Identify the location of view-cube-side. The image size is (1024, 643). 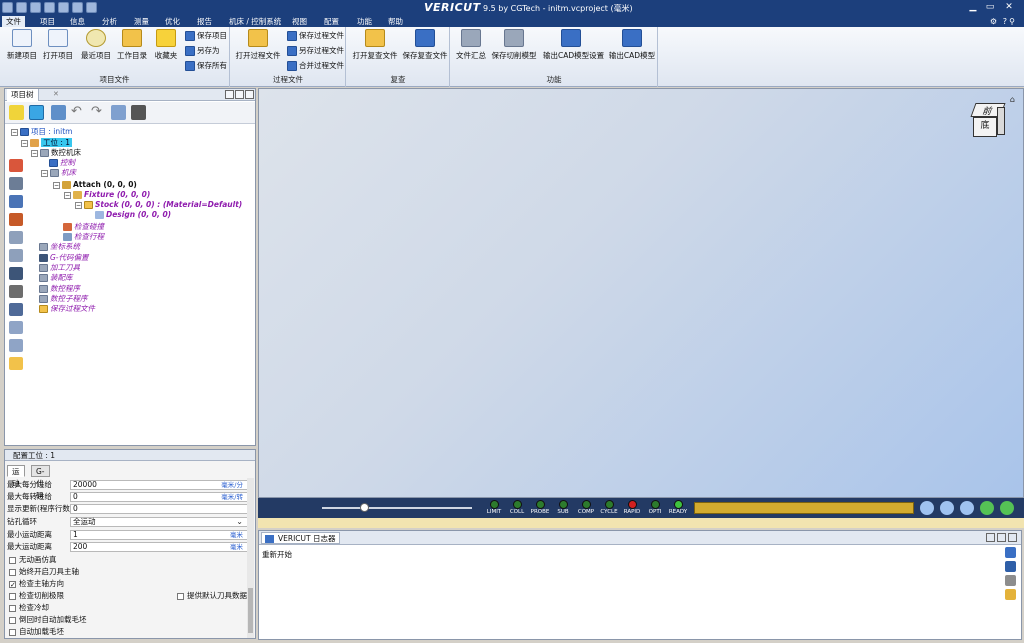
(1001, 121).